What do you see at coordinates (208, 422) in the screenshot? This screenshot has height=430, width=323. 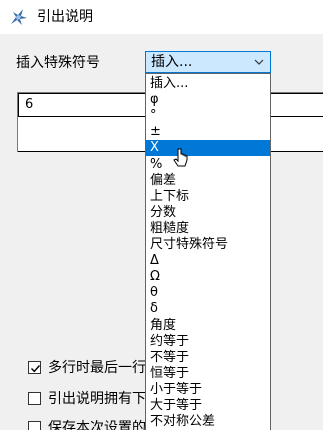 I see `dropdown-option: 不对称公差` at bounding box center [208, 422].